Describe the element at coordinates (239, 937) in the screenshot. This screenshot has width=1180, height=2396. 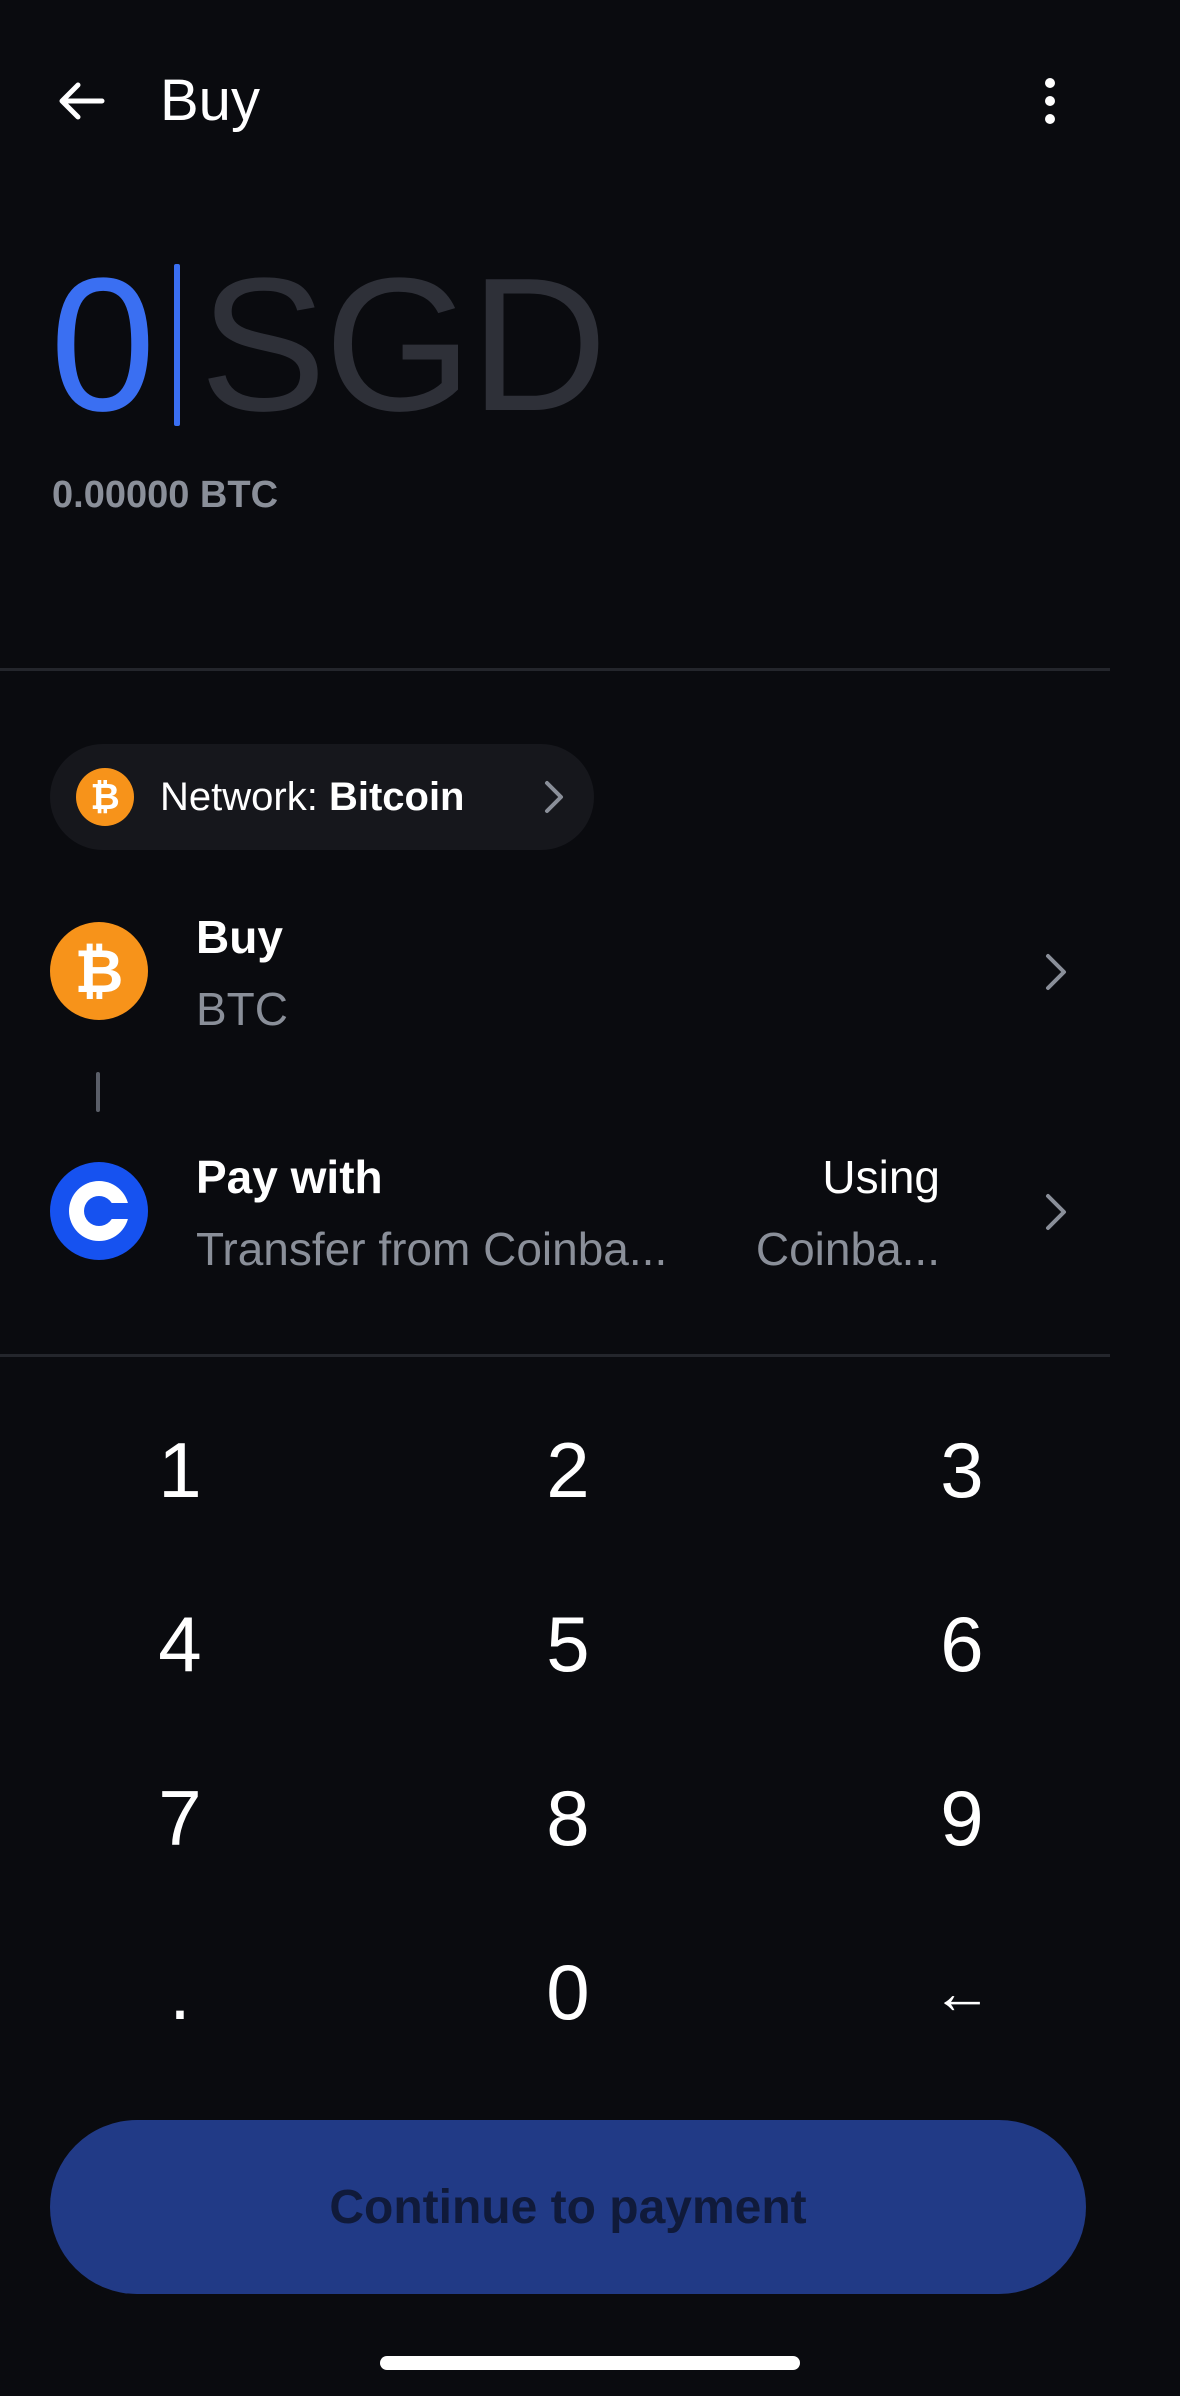
I see `buy-label: Buy` at that location.